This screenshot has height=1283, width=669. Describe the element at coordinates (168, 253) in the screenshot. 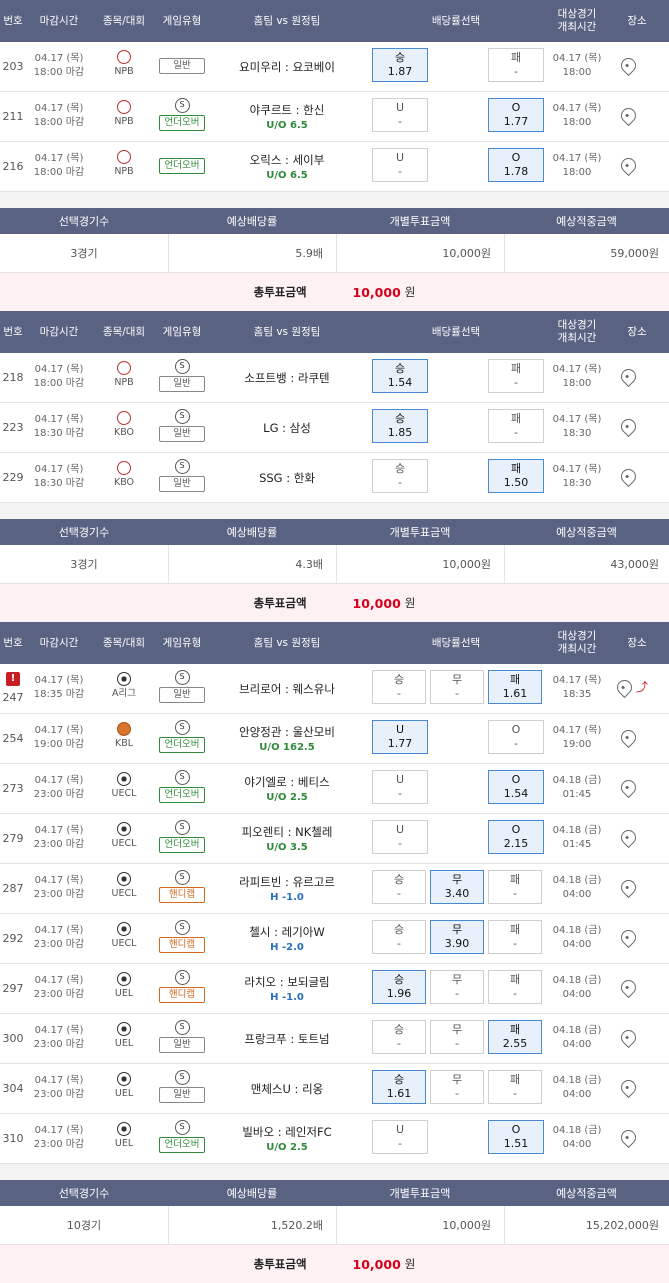

I see `summary-divider` at that location.